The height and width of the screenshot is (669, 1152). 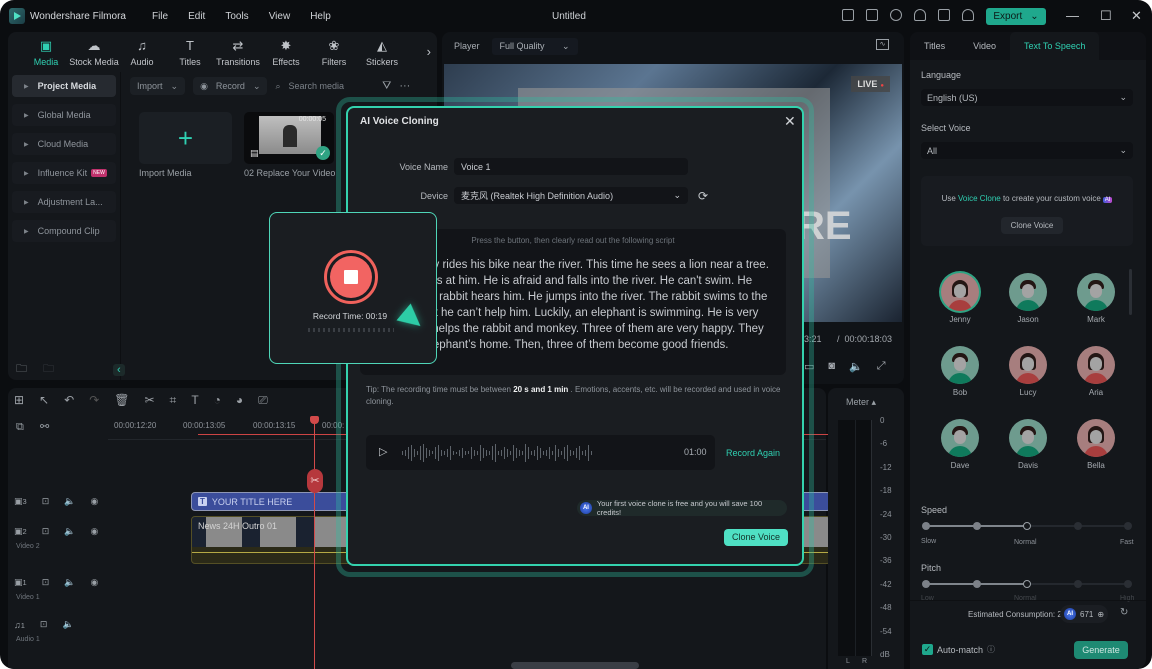 I want to click on tab-titles: T Titles, so click(x=190, y=52).